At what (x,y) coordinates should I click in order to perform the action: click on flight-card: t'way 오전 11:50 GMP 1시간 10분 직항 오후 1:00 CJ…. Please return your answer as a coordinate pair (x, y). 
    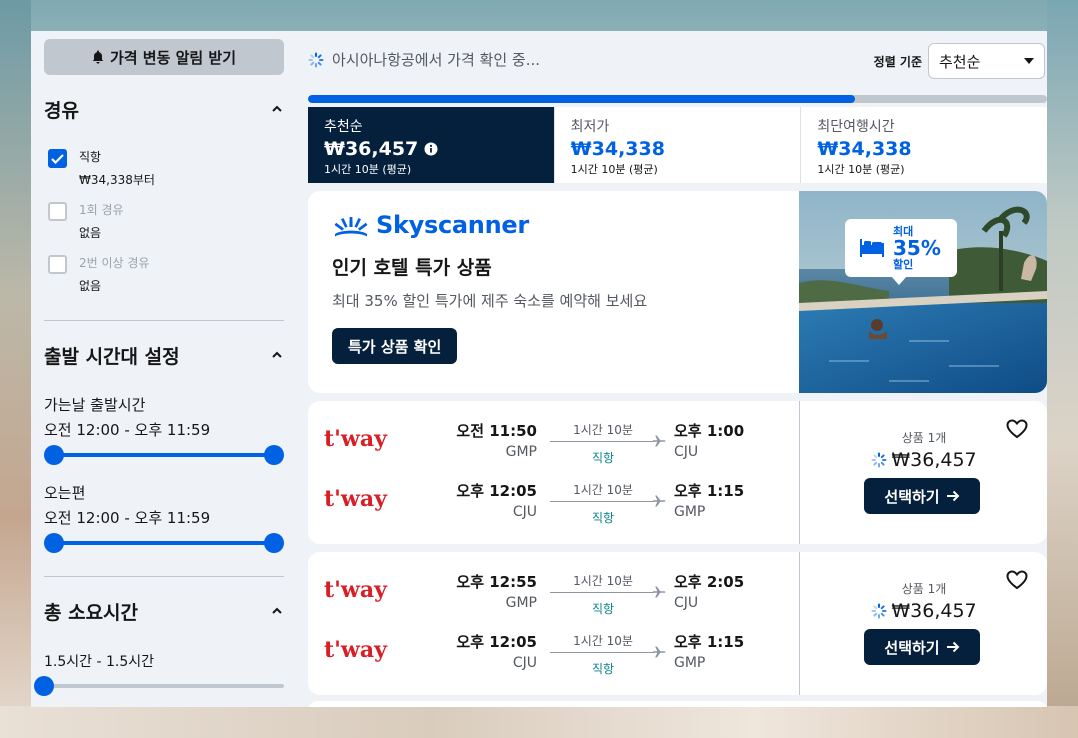
    Looking at the image, I should click on (677, 472).